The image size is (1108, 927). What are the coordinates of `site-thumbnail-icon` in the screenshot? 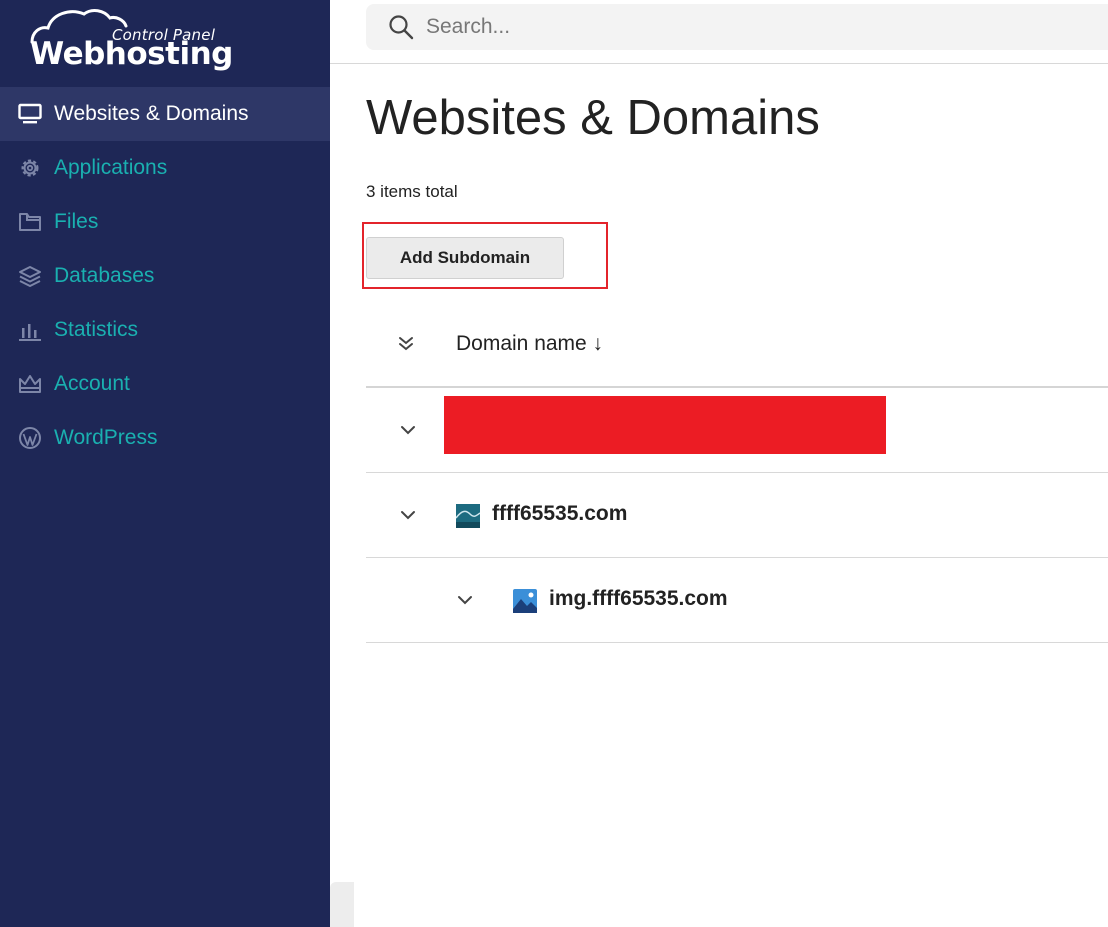 It's located at (468, 516).